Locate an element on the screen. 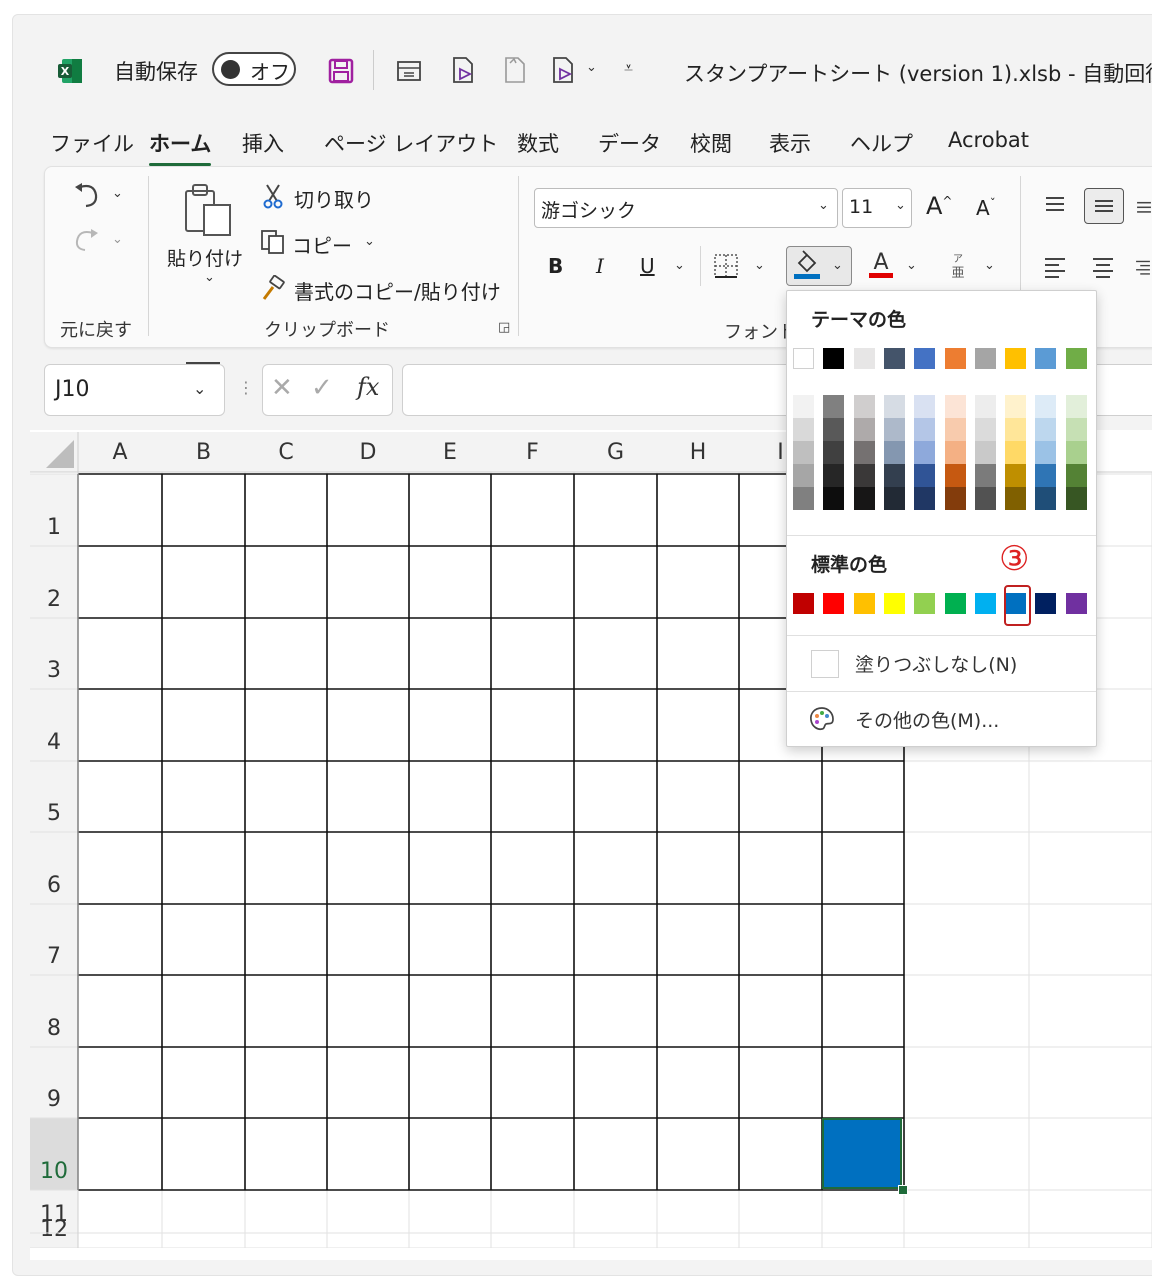 This screenshot has height=1276, width=1152. no-fill-label: 塗りつぶしなし(N) is located at coordinates (936, 665).